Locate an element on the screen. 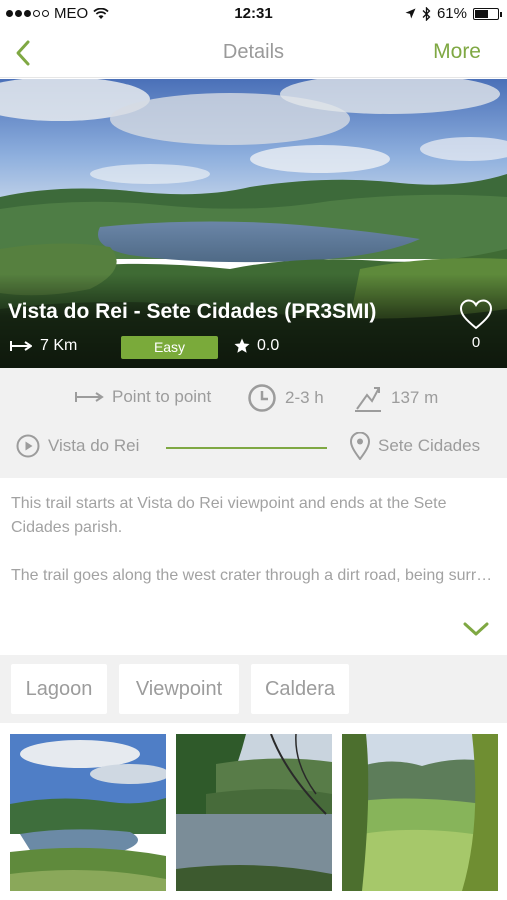 The width and height of the screenshot is (507, 900). nav-bar: Details More is located at coordinates (253, 53).